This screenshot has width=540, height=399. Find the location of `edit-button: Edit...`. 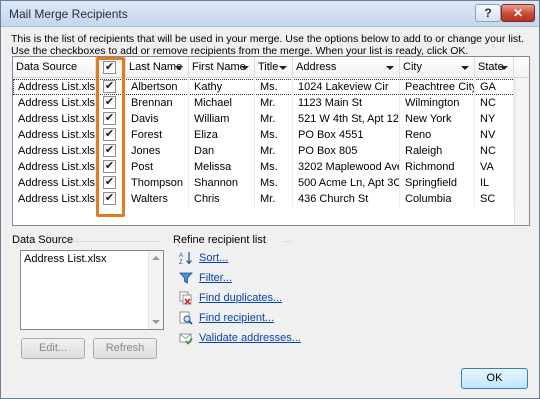

edit-button: Edit... is located at coordinates (53, 348).